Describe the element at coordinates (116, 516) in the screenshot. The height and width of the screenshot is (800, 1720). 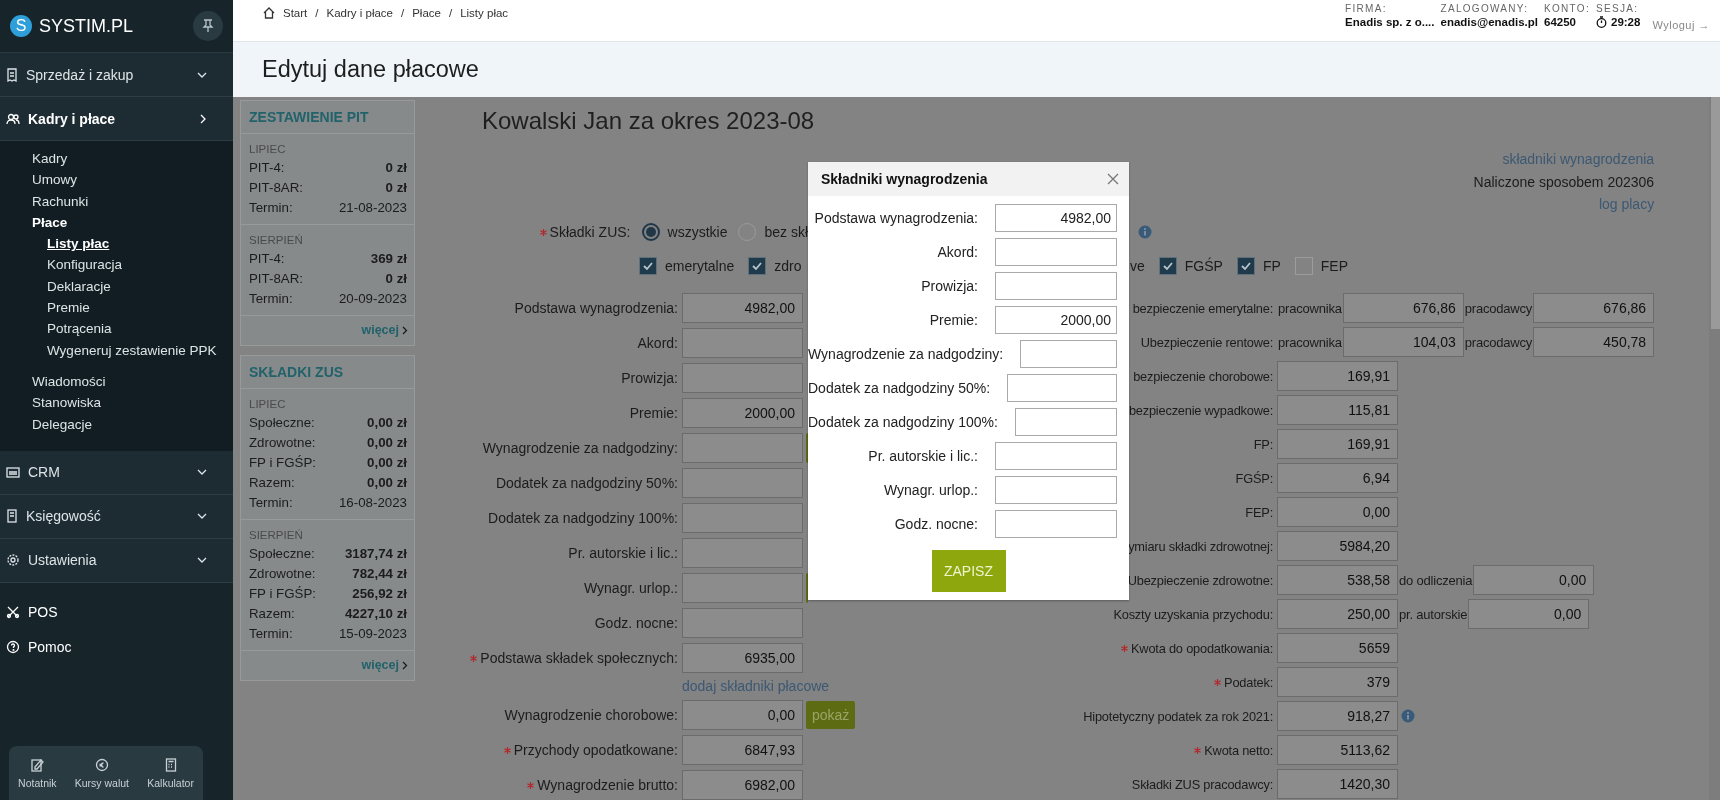
I see `menu-section: Księgowość` at that location.